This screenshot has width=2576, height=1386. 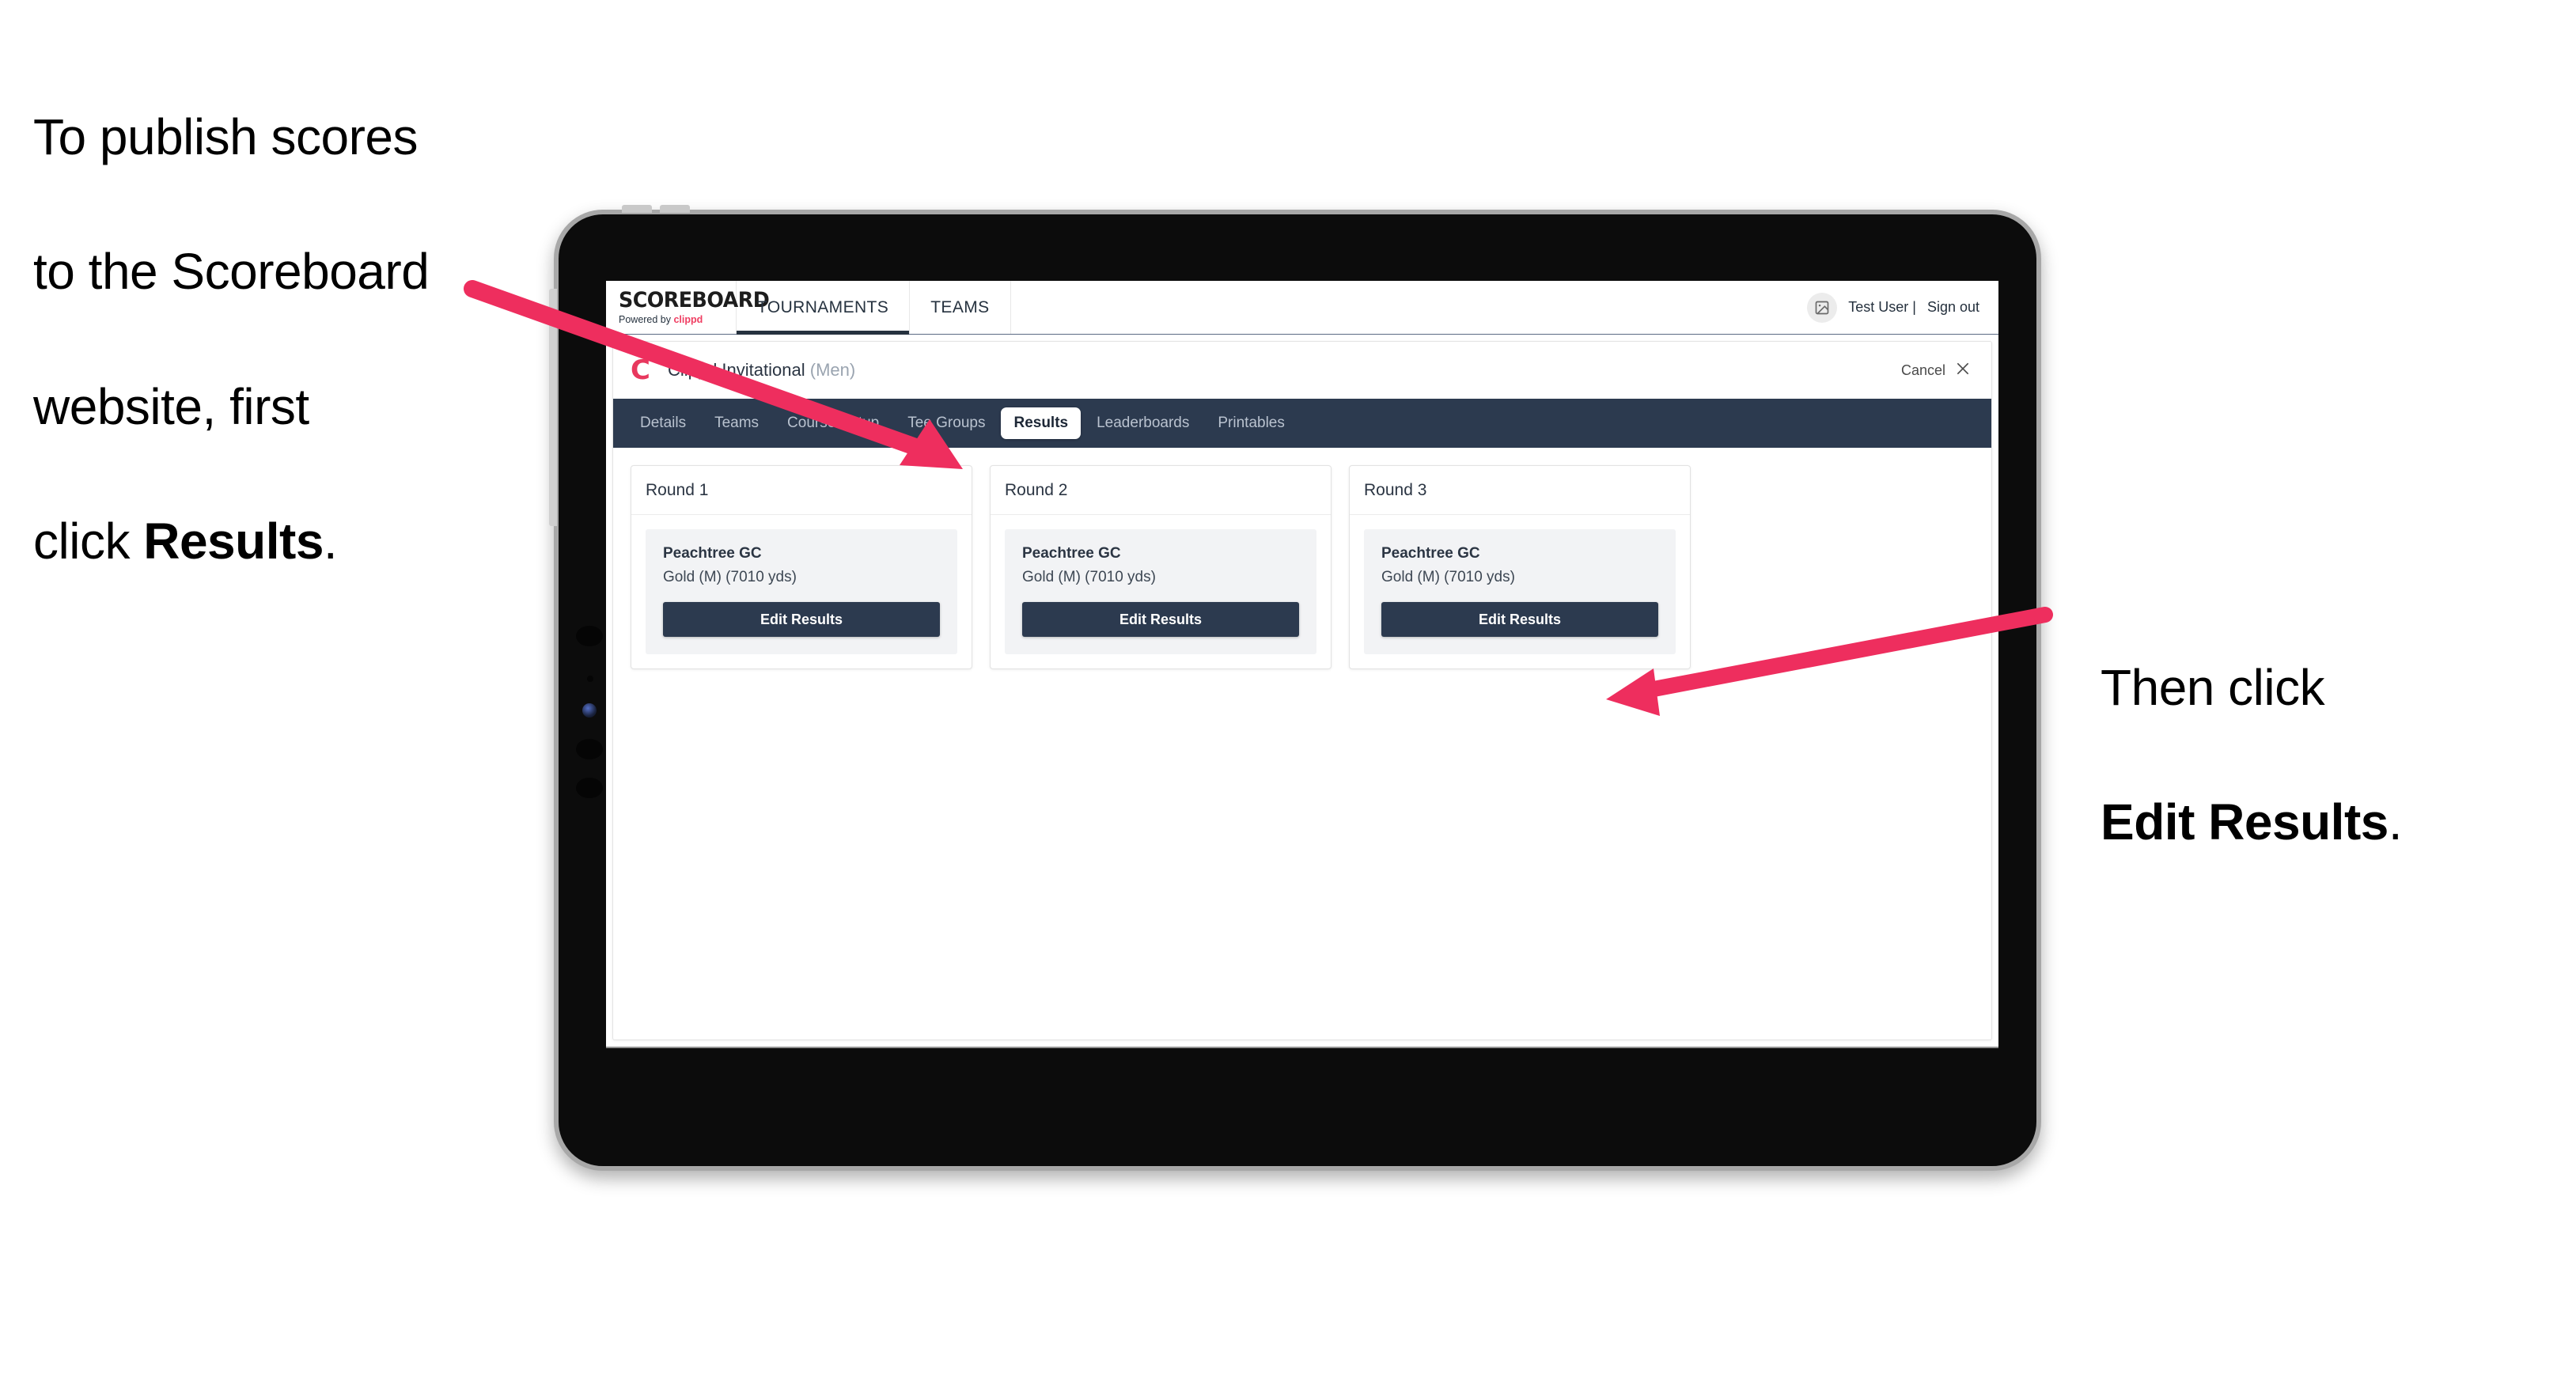 I want to click on tab-teams-label: Teams, so click(x=737, y=423).